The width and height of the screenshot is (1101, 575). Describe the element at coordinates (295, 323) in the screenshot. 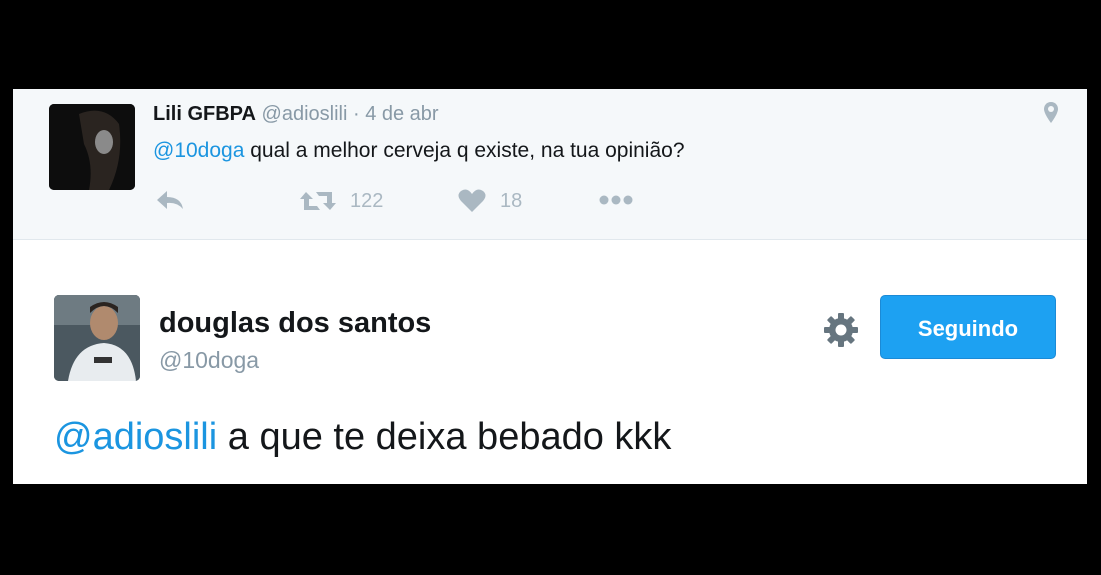

I see `reply-author-name: douglas dos santos` at that location.